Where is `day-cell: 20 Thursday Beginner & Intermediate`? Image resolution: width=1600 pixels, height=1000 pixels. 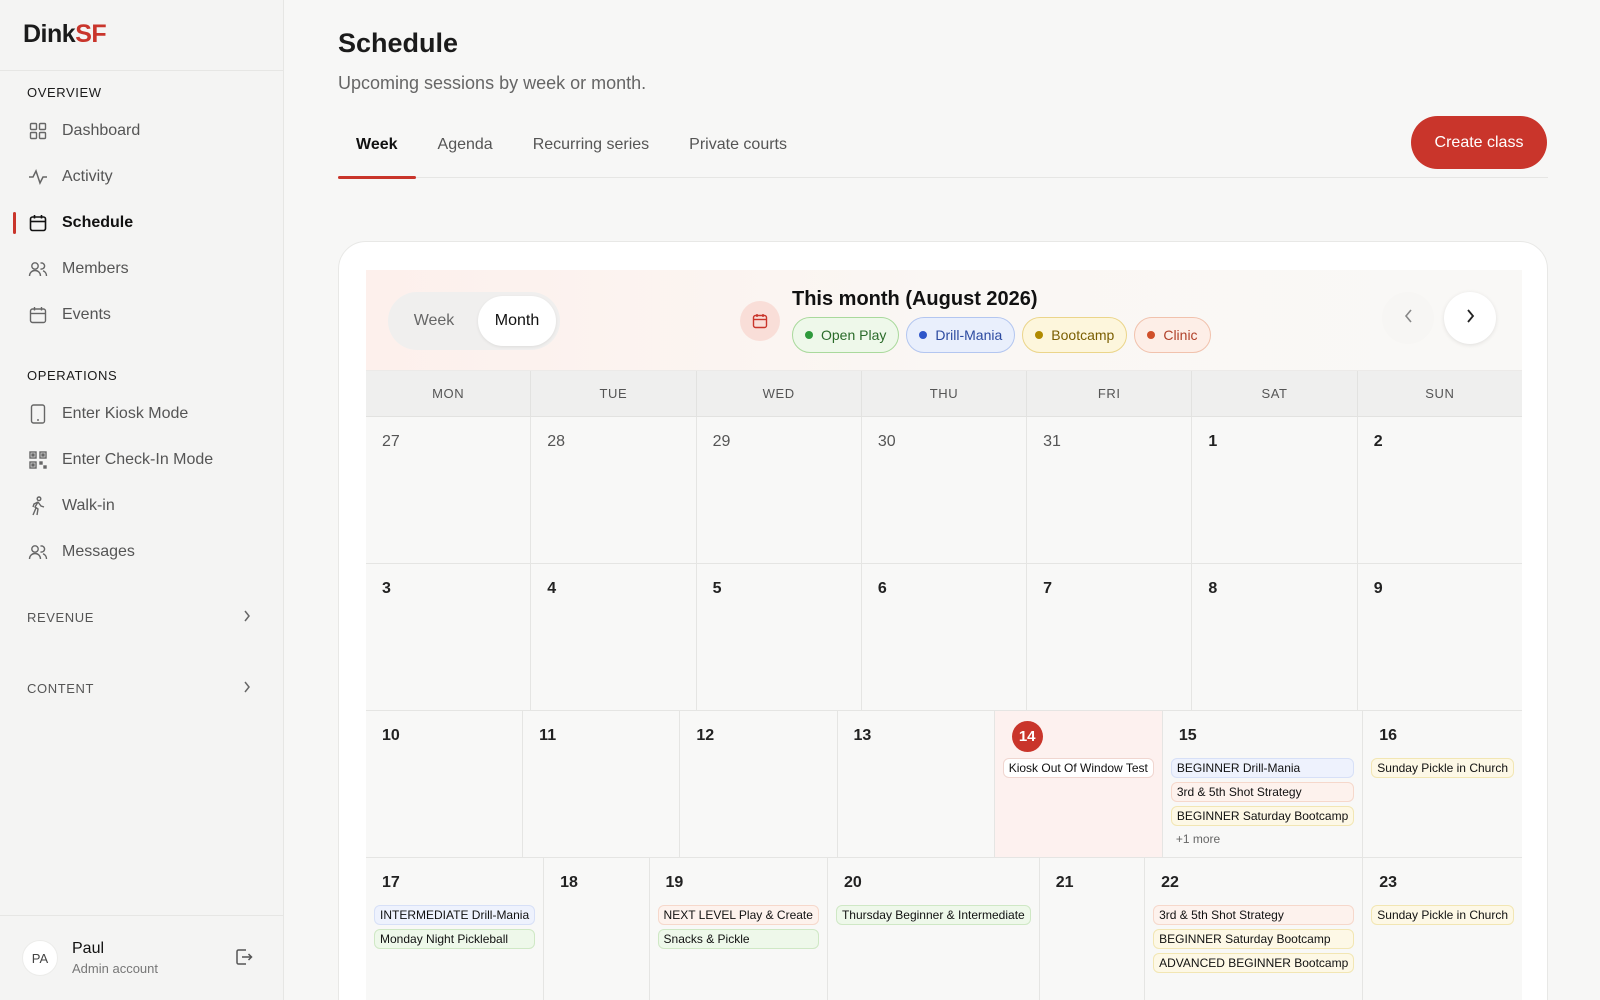
day-cell: 20 Thursday Beginner & Intermediate is located at coordinates (933, 929).